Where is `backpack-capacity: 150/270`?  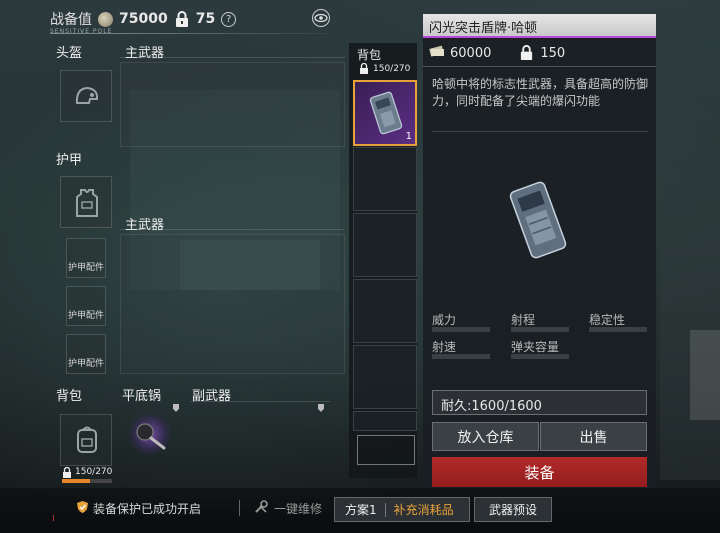 backpack-capacity: 150/270 is located at coordinates (87, 472).